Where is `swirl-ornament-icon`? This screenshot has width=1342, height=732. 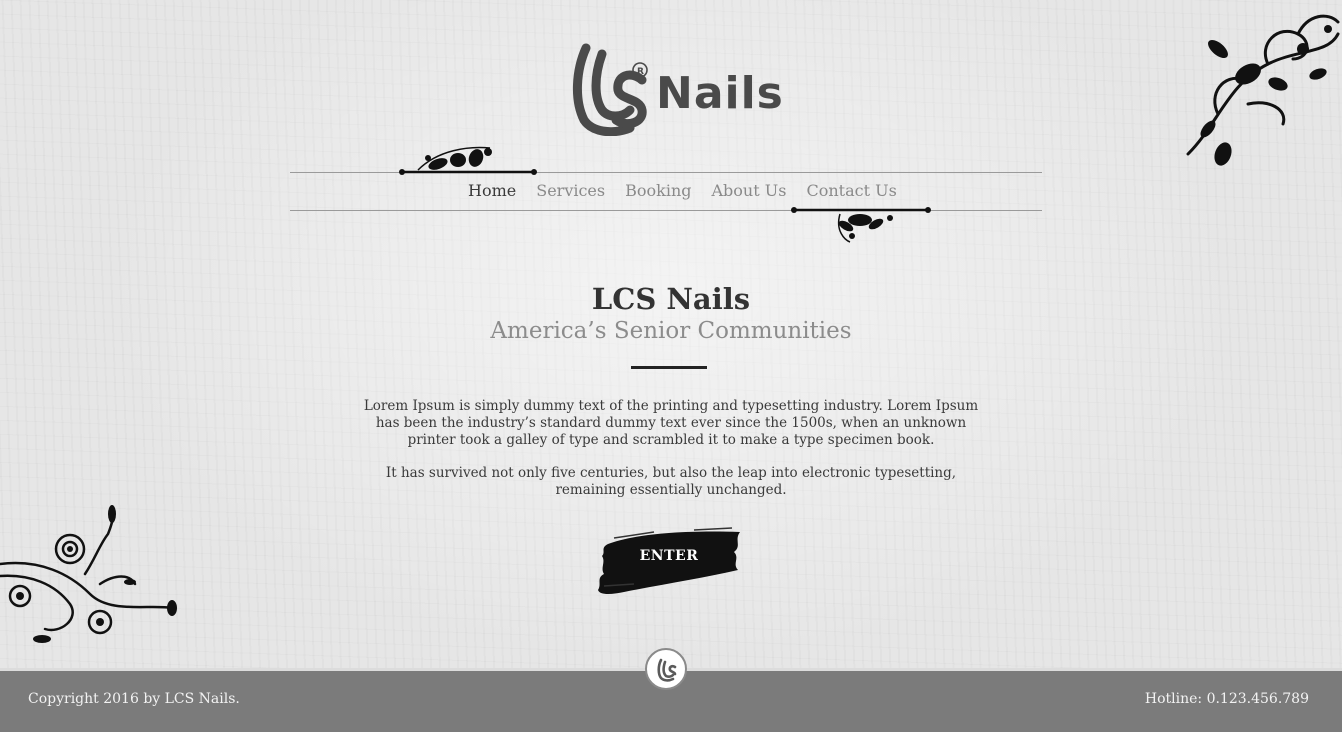
swirl-ornament-icon is located at coordinates (88, 574).